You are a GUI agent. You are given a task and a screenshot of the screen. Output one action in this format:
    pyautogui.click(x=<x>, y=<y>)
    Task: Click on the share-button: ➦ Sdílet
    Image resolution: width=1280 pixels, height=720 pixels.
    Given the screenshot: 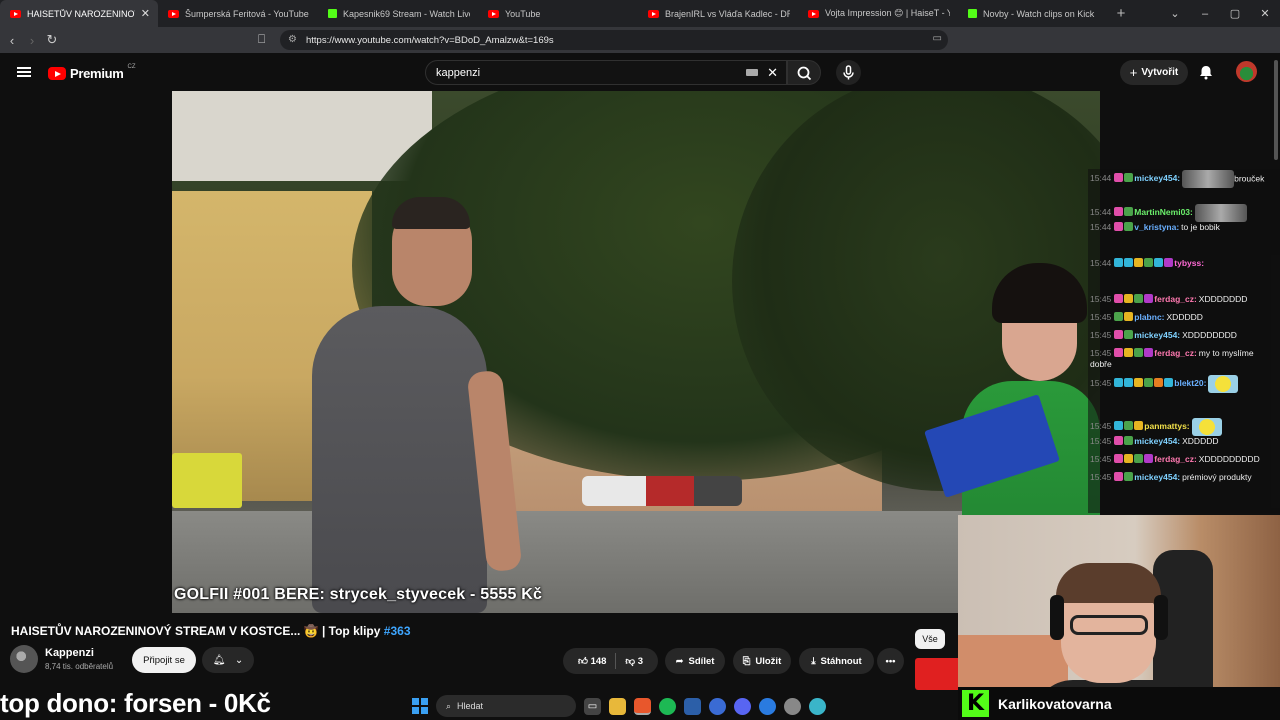 What is the action you would take?
    pyautogui.click(x=695, y=661)
    